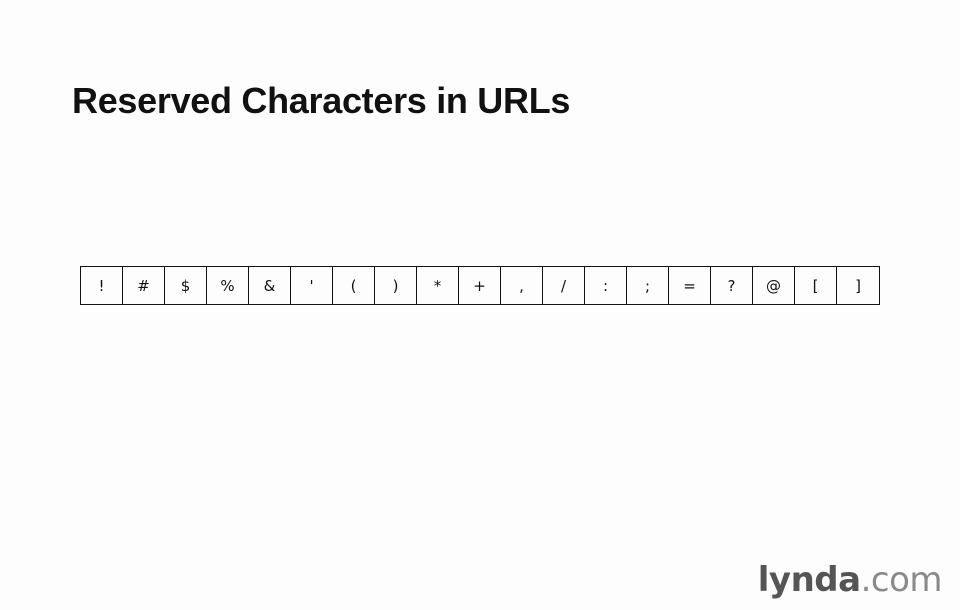 The image size is (960, 610). I want to click on reserved-character-cell: :, so click(606, 285).